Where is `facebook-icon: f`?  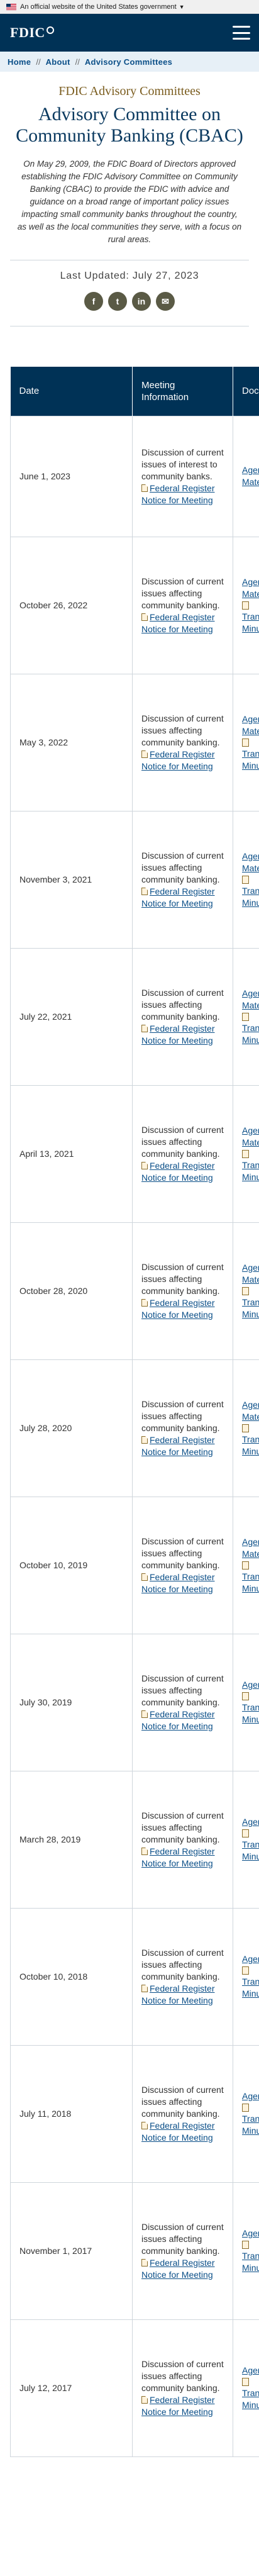 facebook-icon: f is located at coordinates (93, 301).